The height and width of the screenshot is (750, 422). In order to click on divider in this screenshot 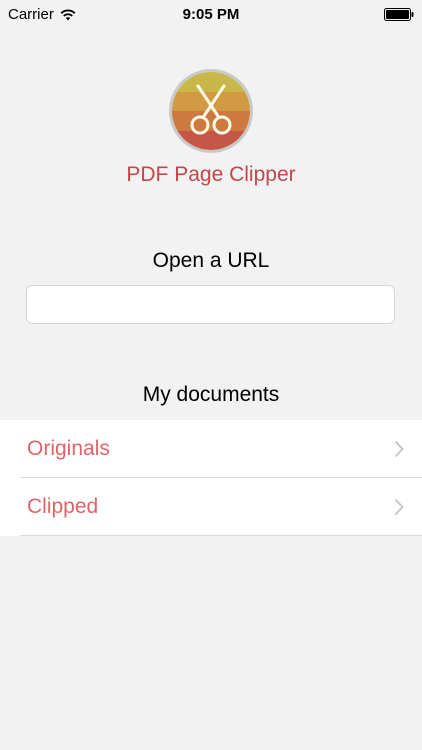, I will do `click(221, 535)`.